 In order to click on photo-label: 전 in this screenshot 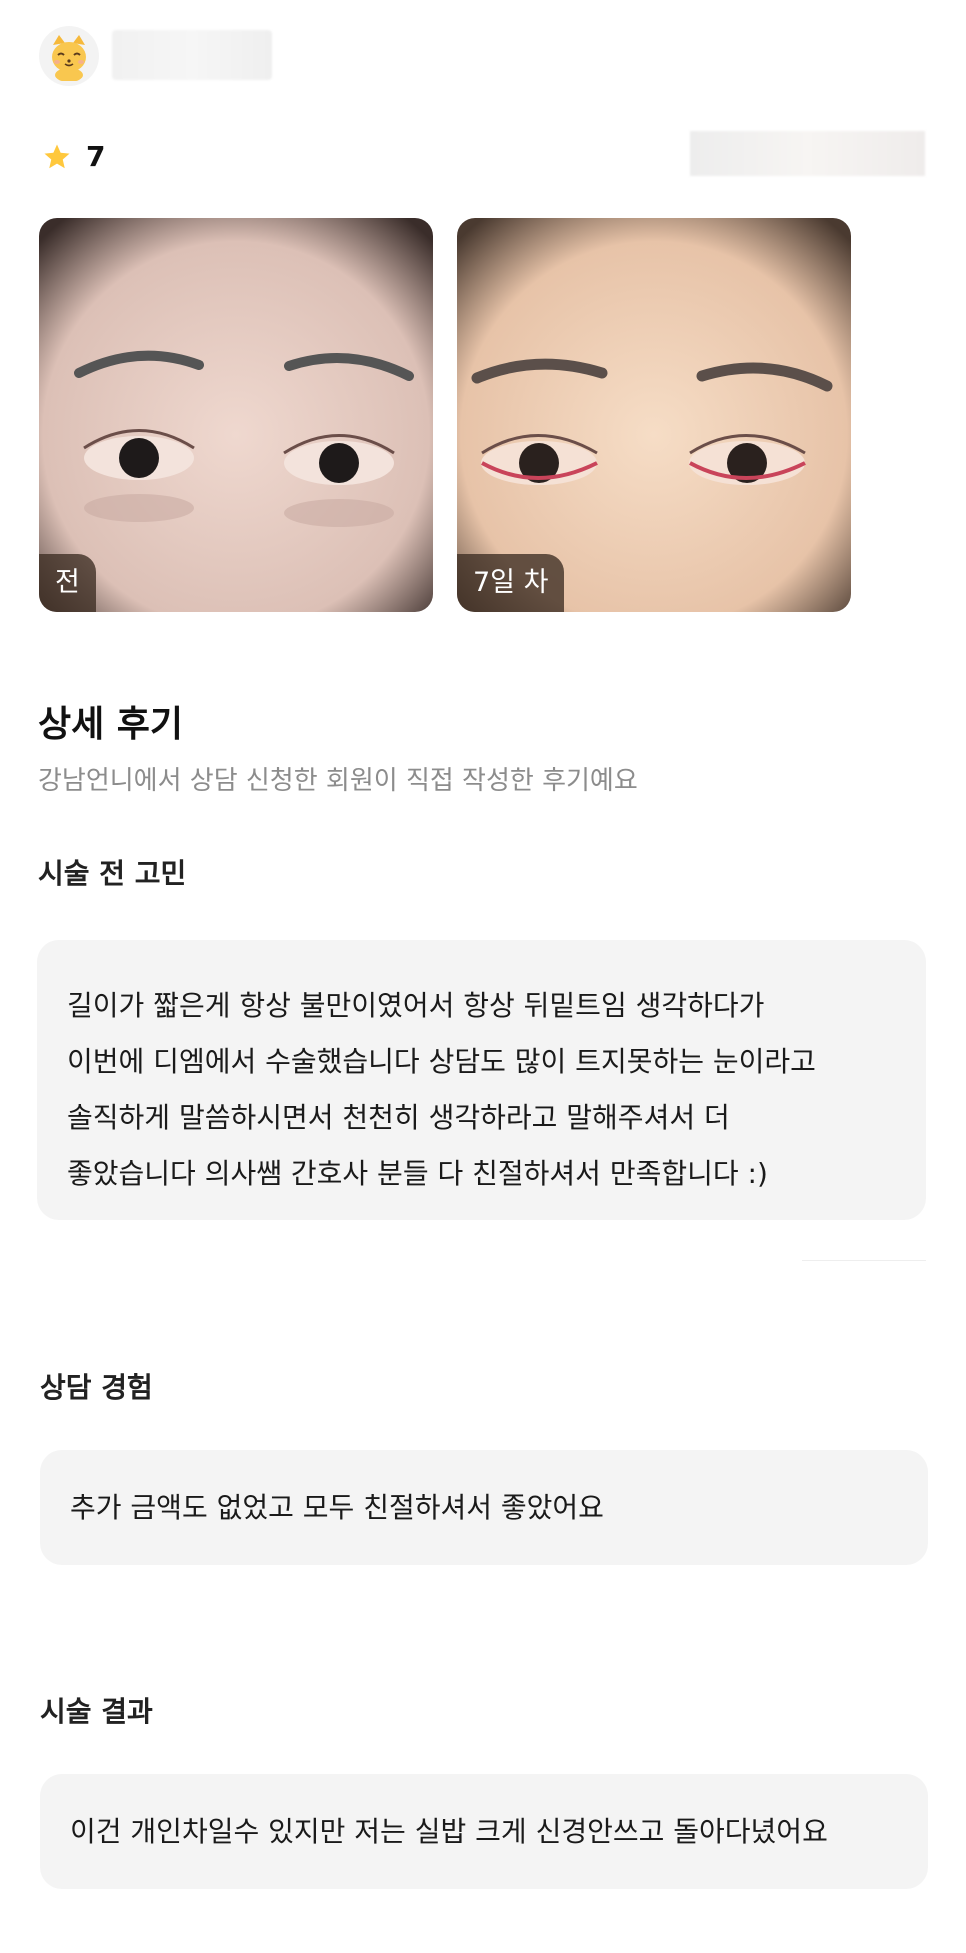, I will do `click(67, 583)`.